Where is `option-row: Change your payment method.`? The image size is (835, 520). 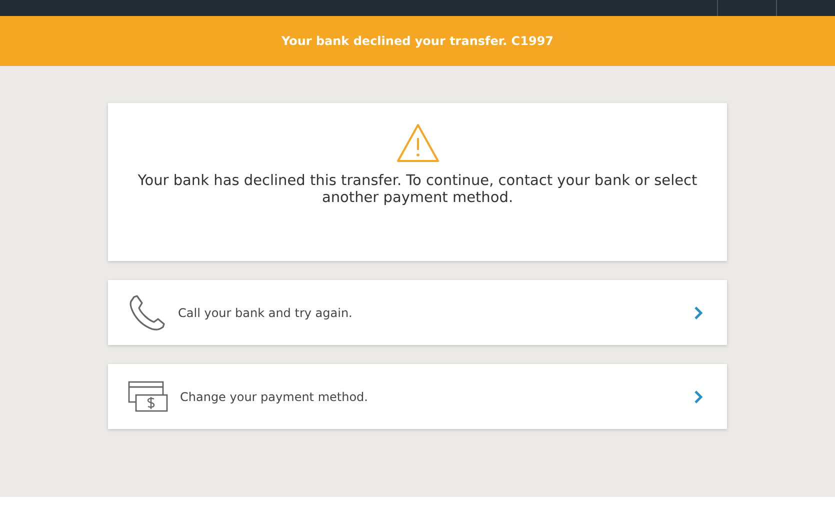
option-row: Change your payment method. is located at coordinates (417, 396).